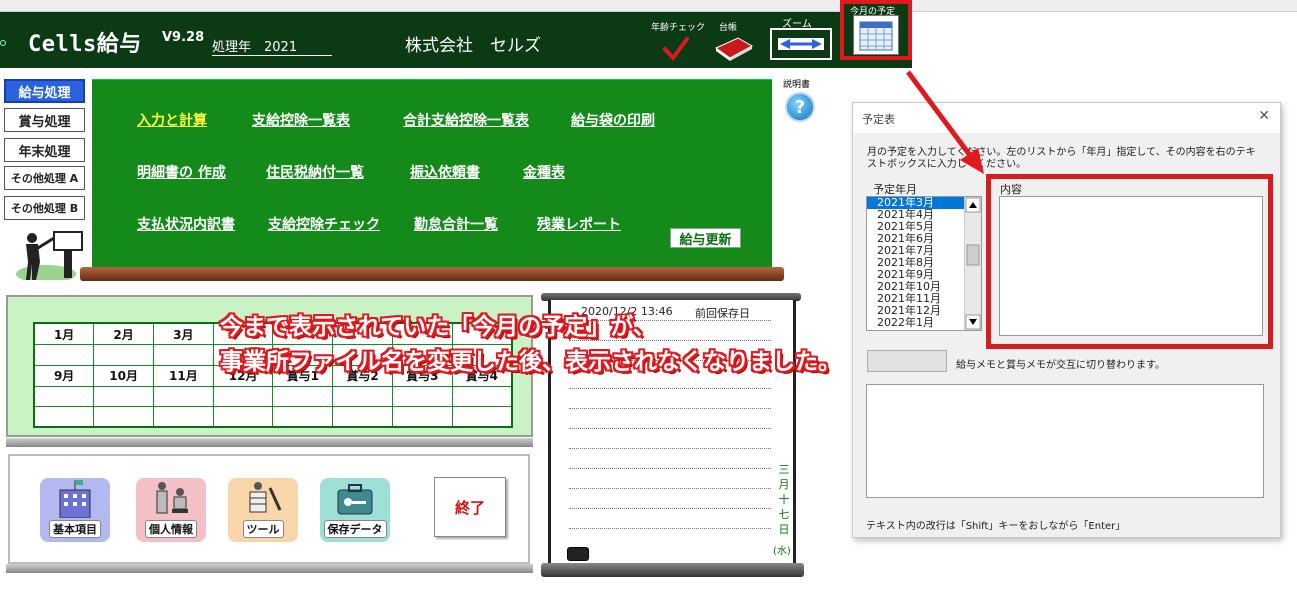 Image resolution: width=1297 pixels, height=592 pixels. What do you see at coordinates (123, 334) in the screenshot?
I see `month-cell: 2月` at bounding box center [123, 334].